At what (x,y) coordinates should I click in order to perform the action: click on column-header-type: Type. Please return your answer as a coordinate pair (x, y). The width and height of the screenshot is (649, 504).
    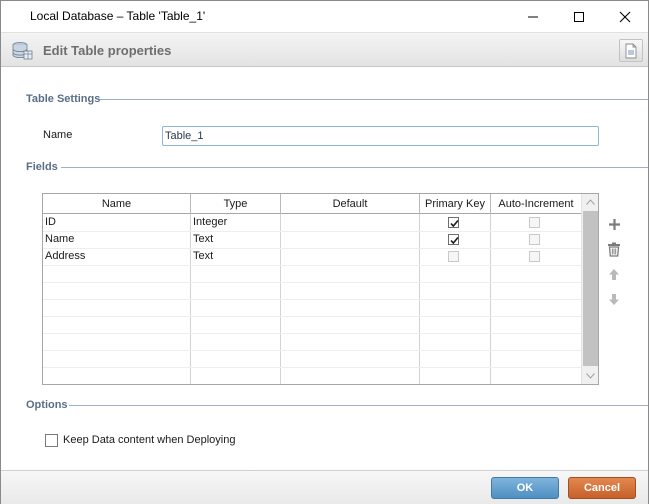
    Looking at the image, I should click on (236, 204).